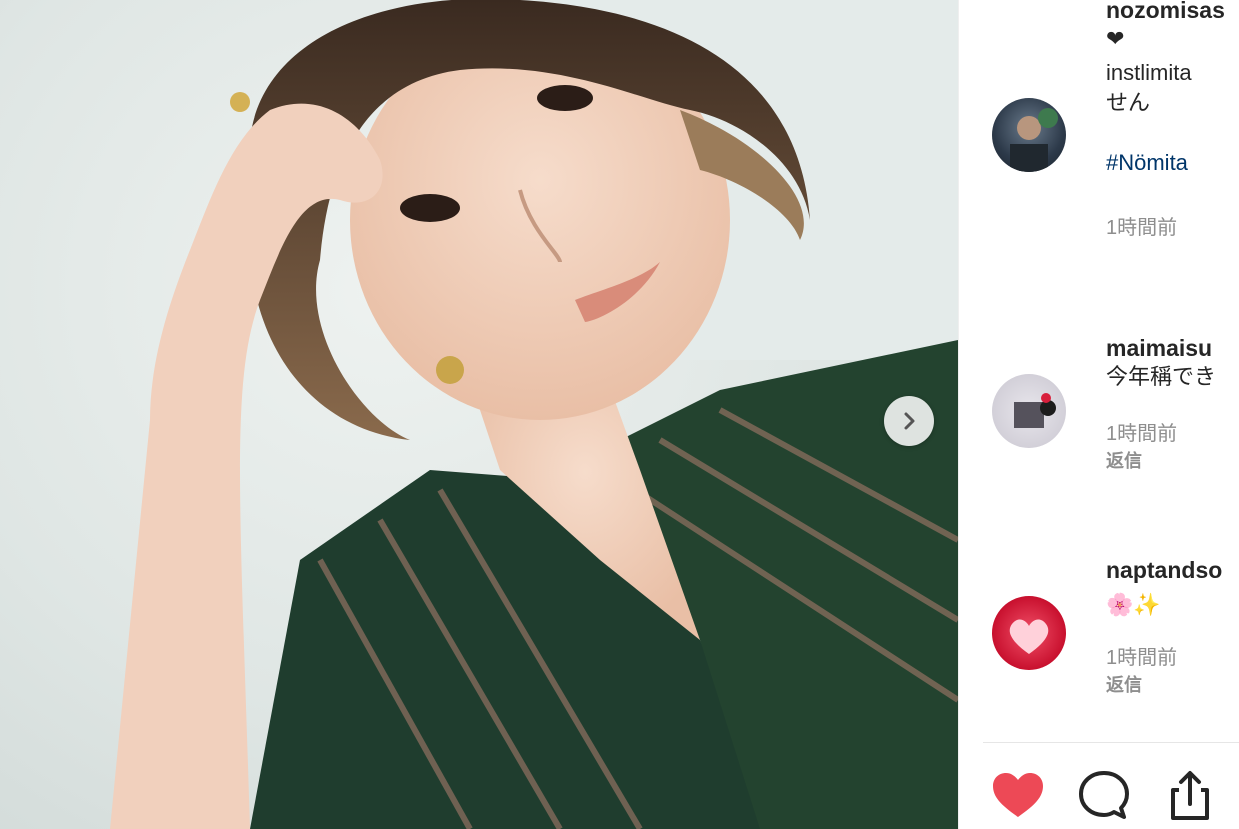  Describe the element at coordinates (1133, 604) in the screenshot. I see `comment-text: 🌸✨` at that location.